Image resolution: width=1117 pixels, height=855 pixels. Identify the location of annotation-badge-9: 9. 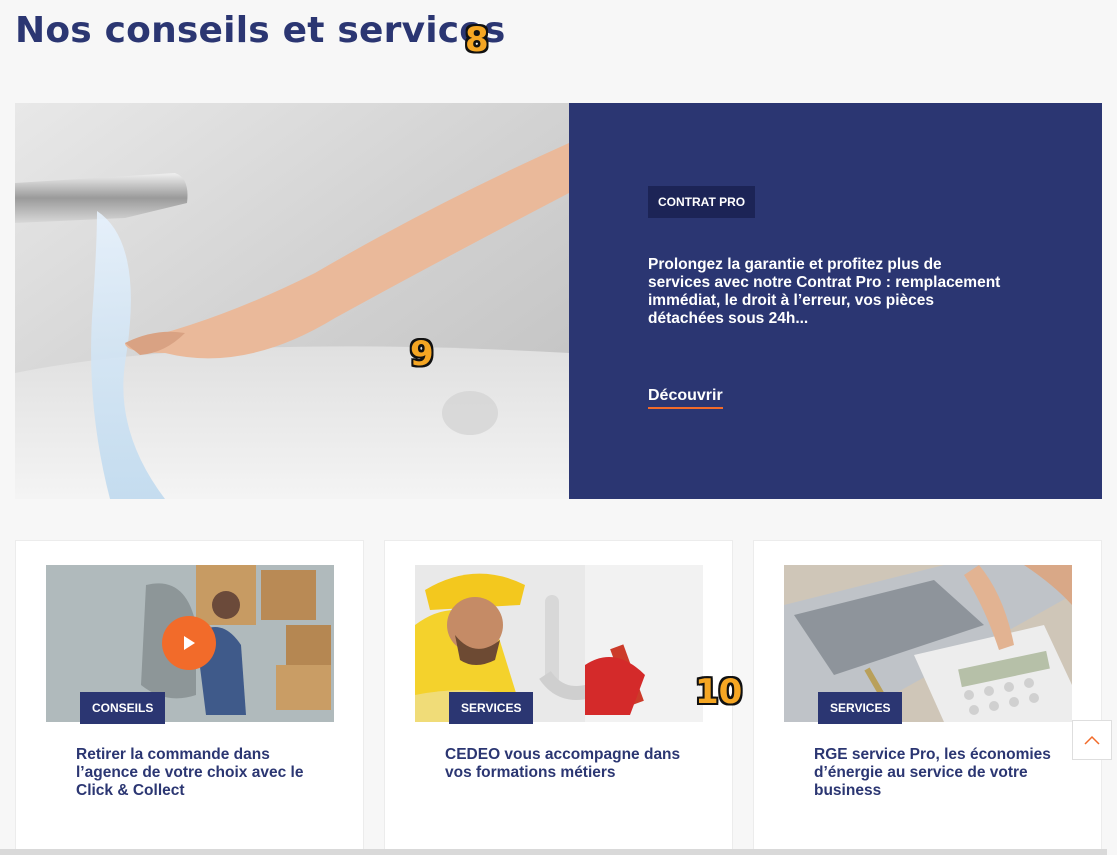
(422, 354).